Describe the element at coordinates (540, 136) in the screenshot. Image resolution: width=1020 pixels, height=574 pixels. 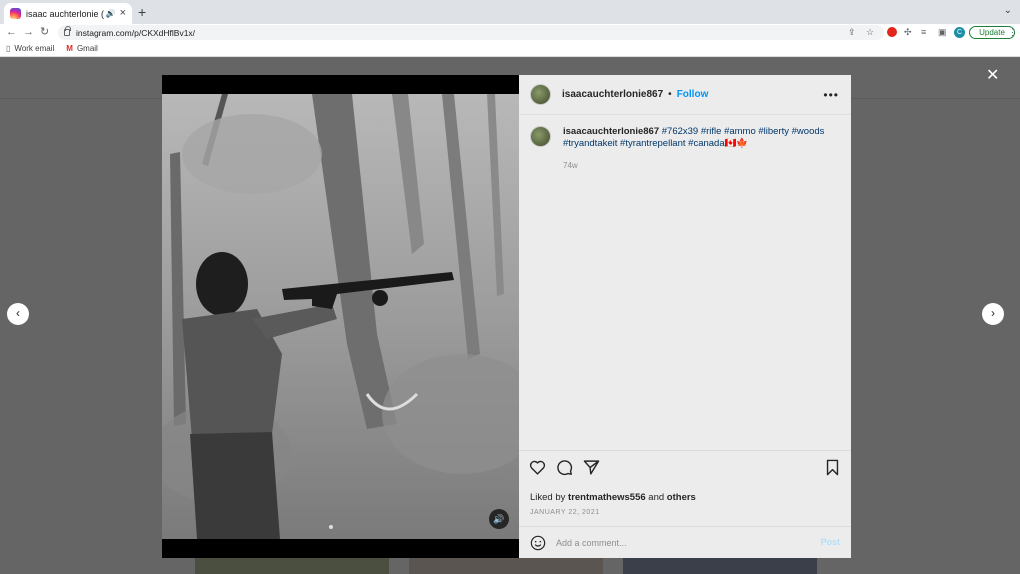
I see `caption-avatar` at that location.